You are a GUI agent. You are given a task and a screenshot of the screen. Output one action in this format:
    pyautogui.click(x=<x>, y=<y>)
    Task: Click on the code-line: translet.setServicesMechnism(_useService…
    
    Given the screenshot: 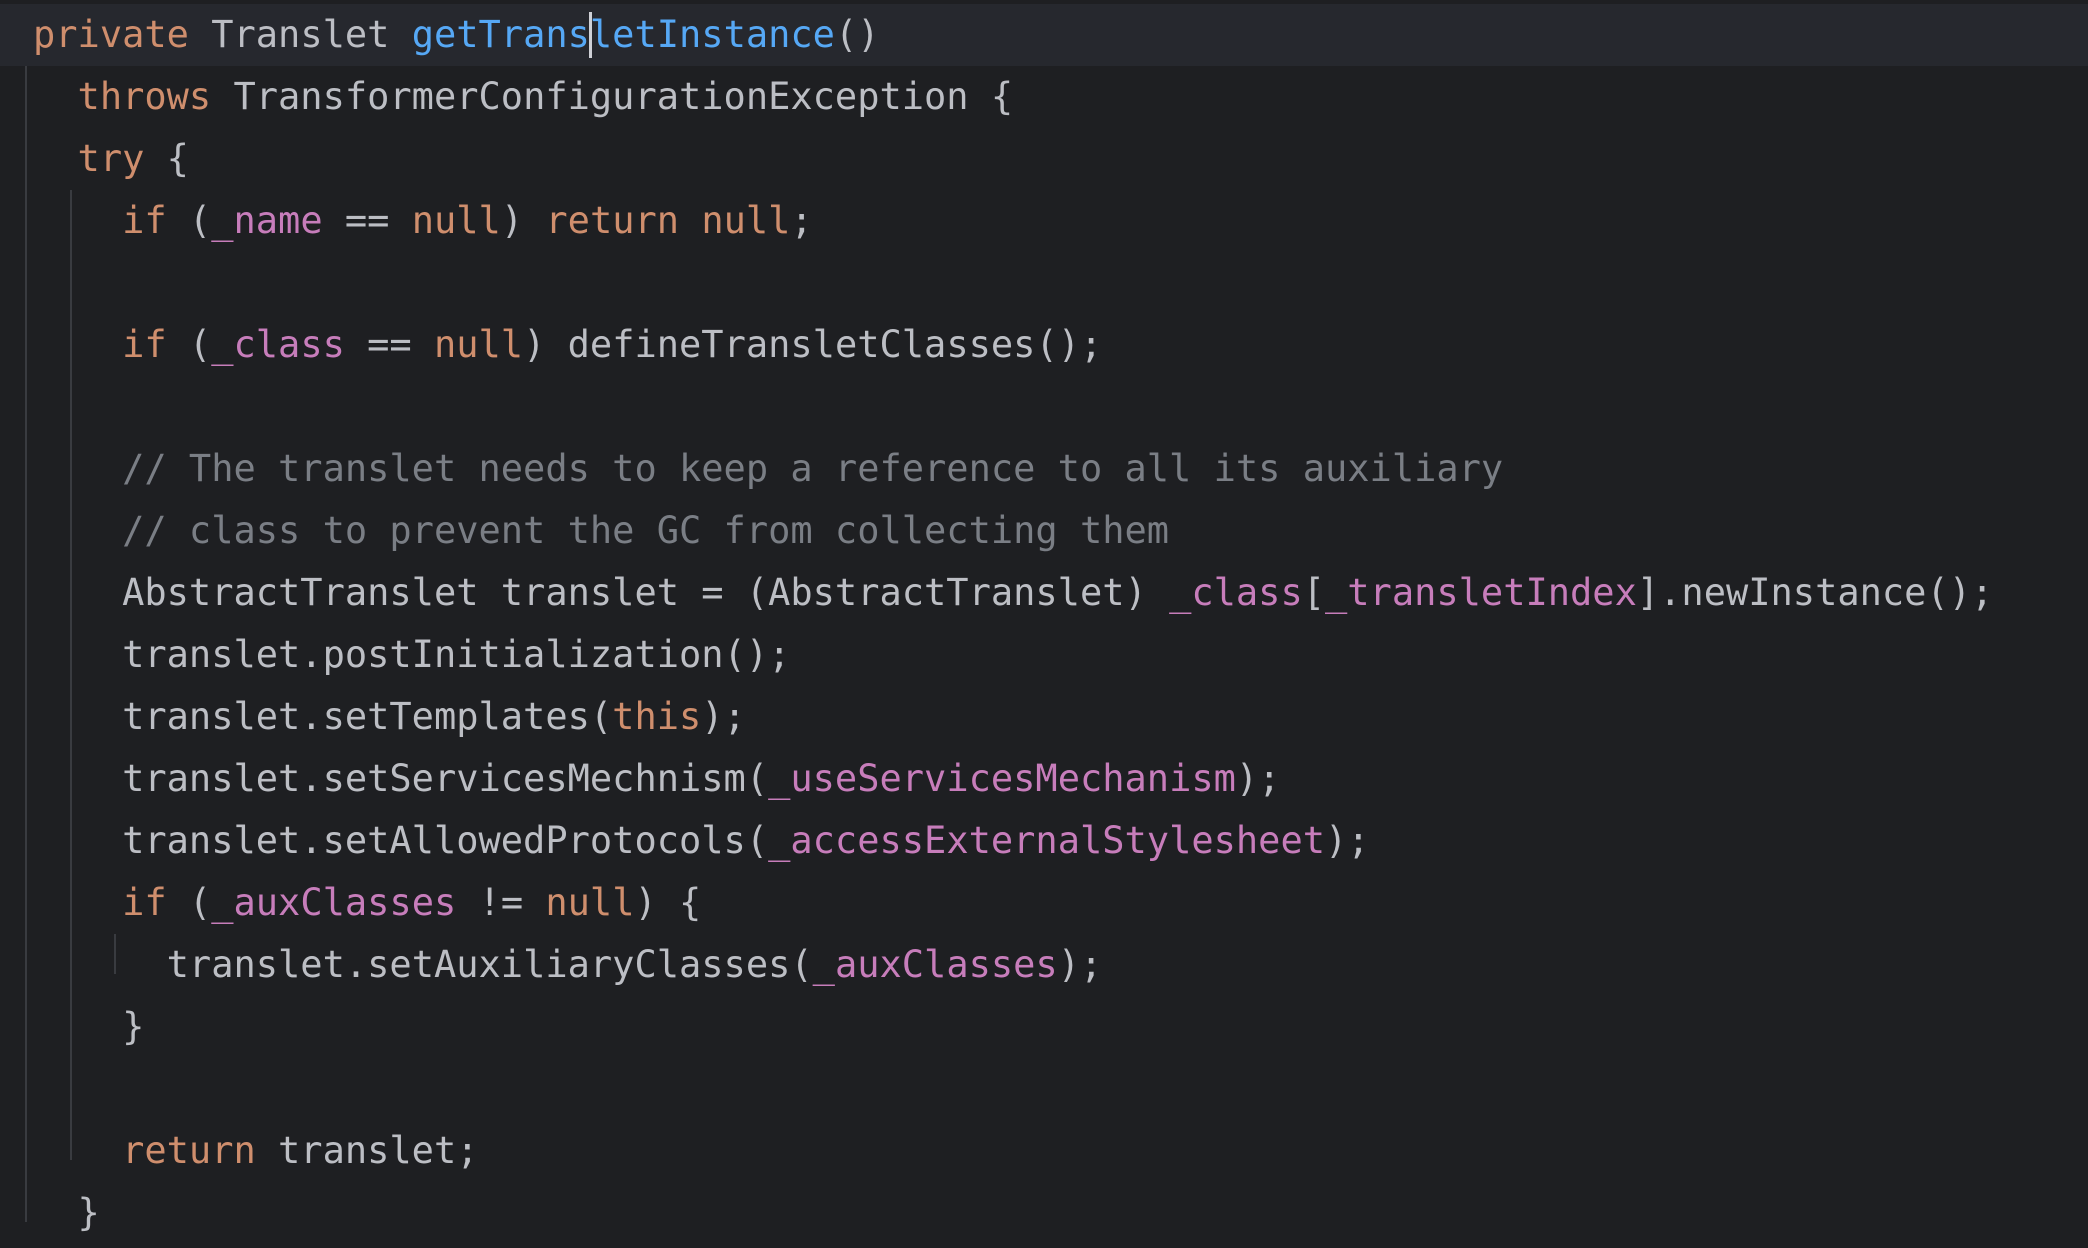 What is the action you would take?
    pyautogui.click(x=1044, y=779)
    